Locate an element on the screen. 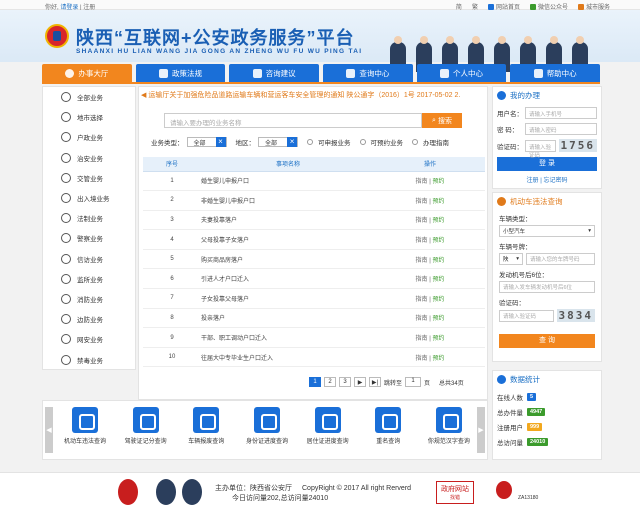 Image resolution: width=640 pixels, height=511 pixels. captcha-image: 1756 is located at coordinates (577, 145).